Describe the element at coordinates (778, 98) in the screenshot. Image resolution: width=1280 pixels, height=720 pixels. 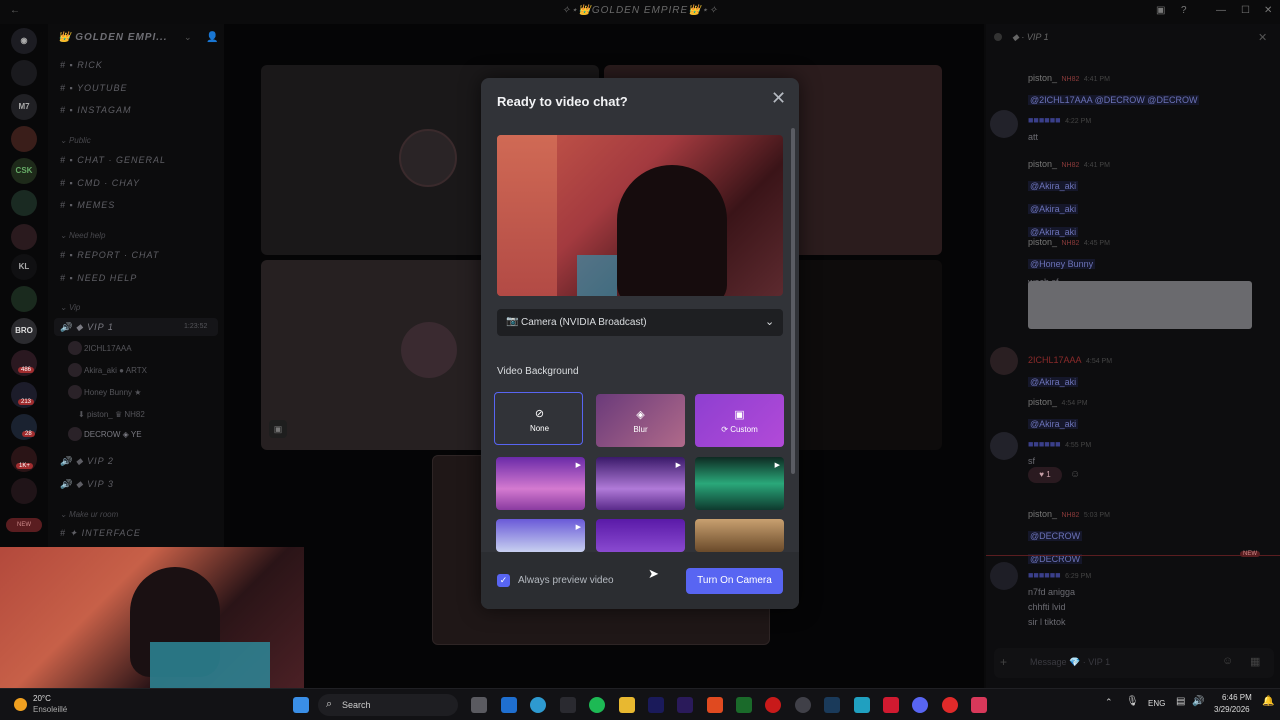
I see `close-button: ✕` at that location.